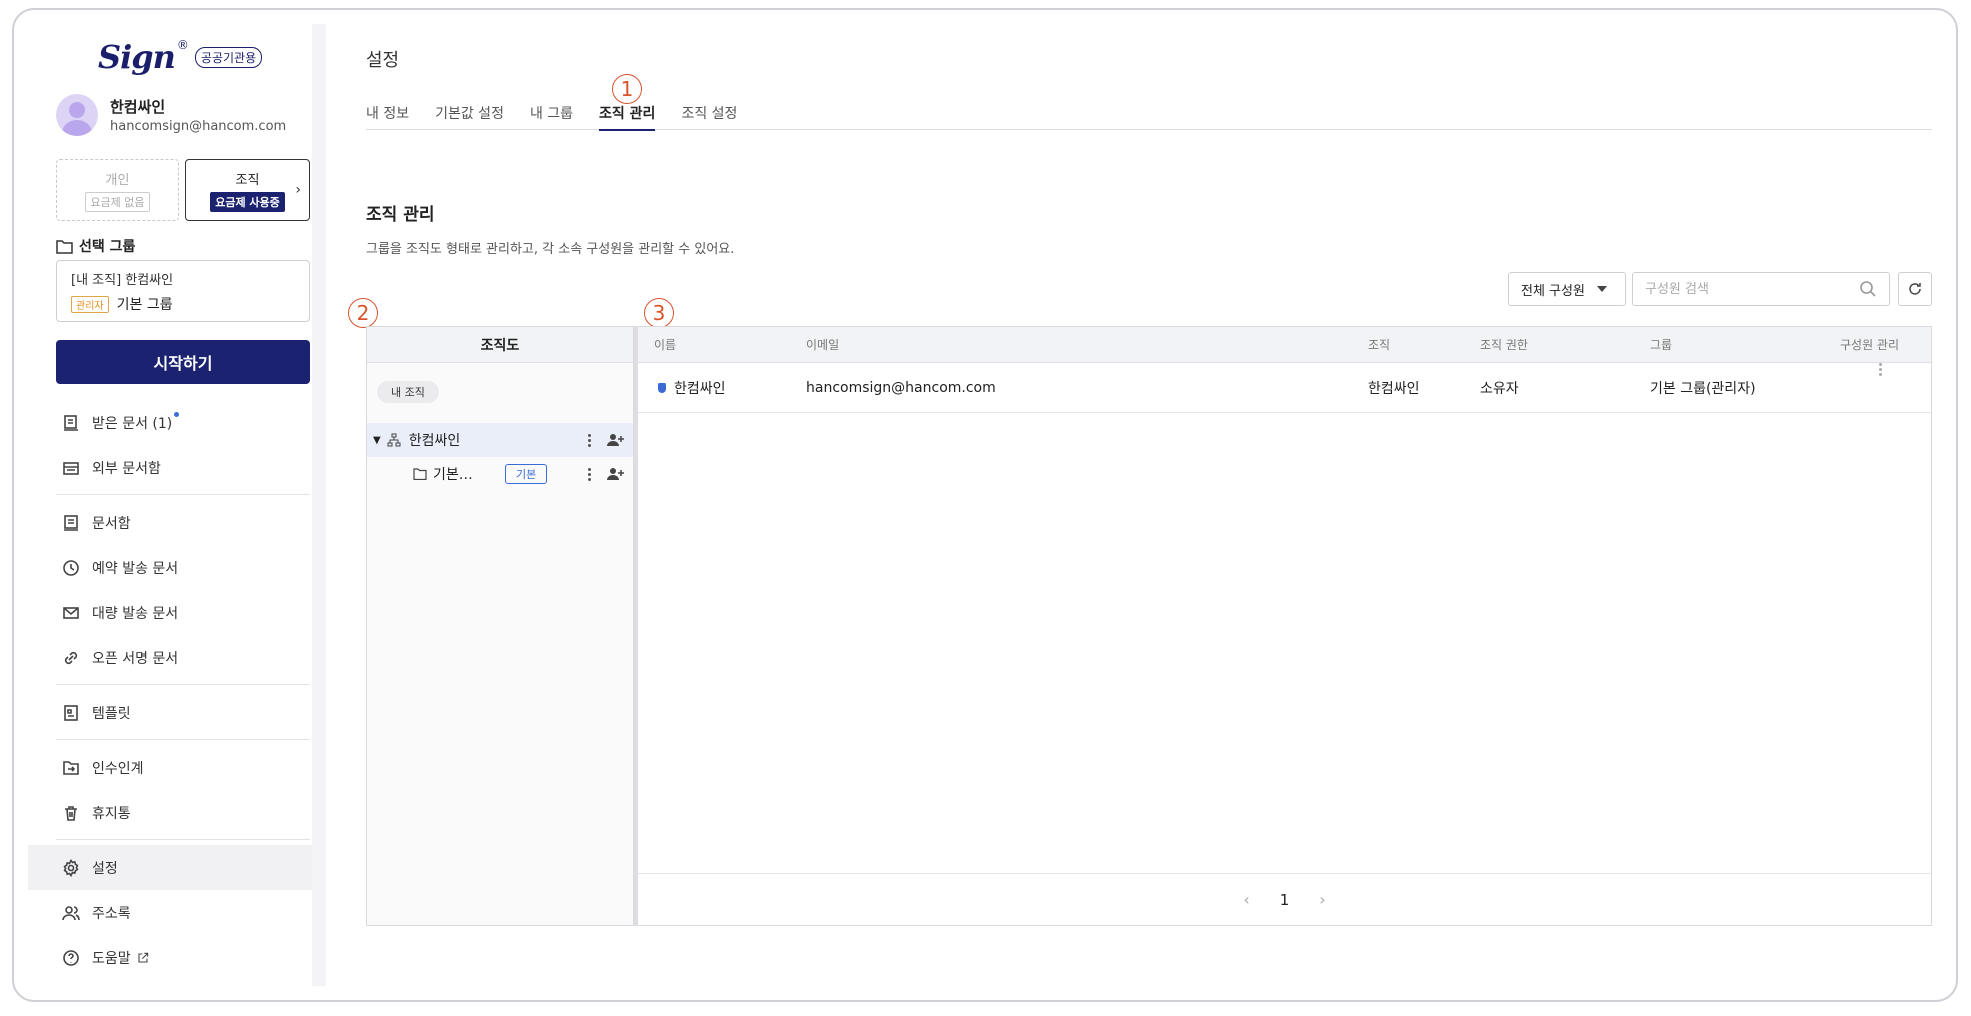 This screenshot has width=1971, height=1016. I want to click on folder-icon, so click(64, 246).